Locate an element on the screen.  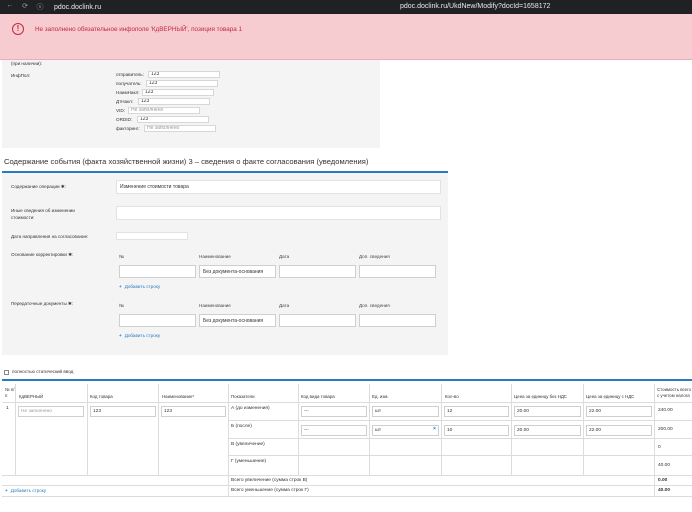
transfer-col-num: № is located at coordinates (121, 305).